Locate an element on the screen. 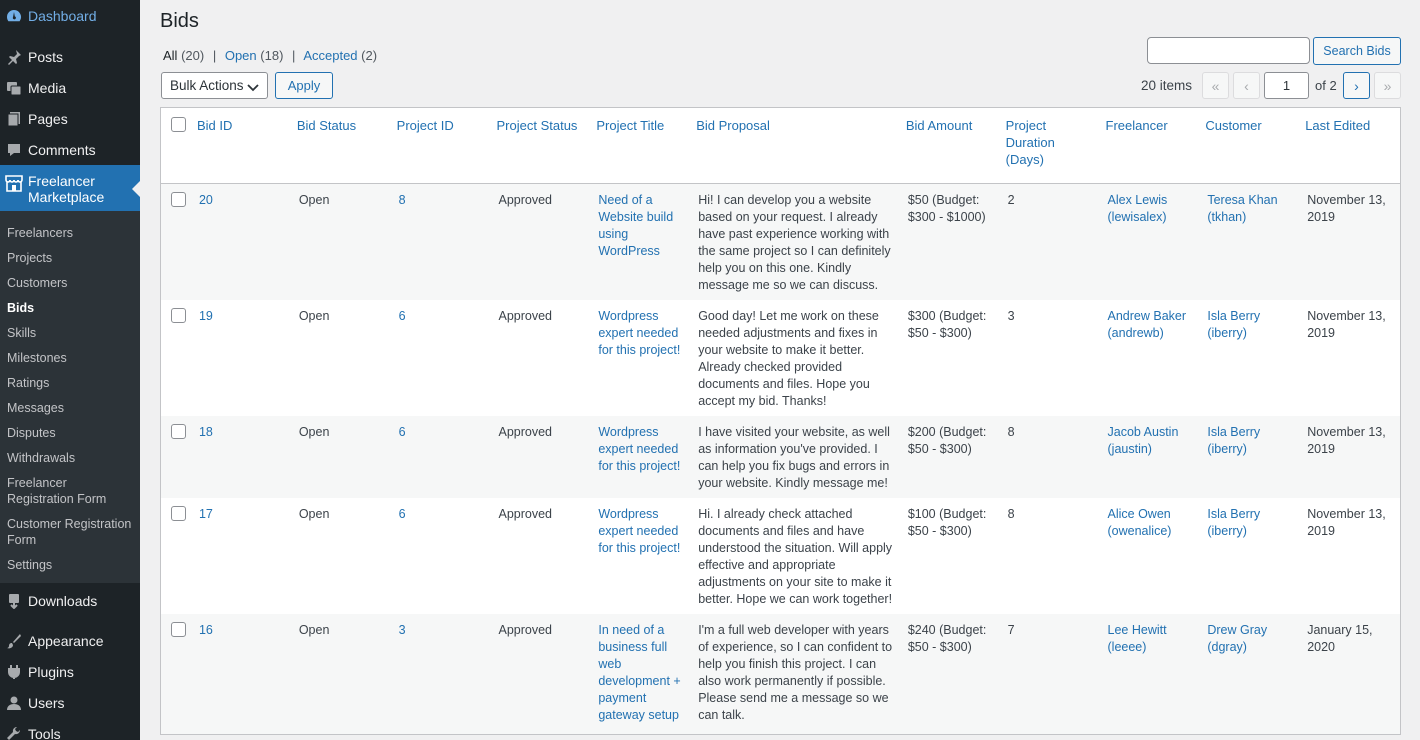 This screenshot has height=740, width=1420. freelancer-link: Jacob Austin (jaustin) is located at coordinates (1156, 457).